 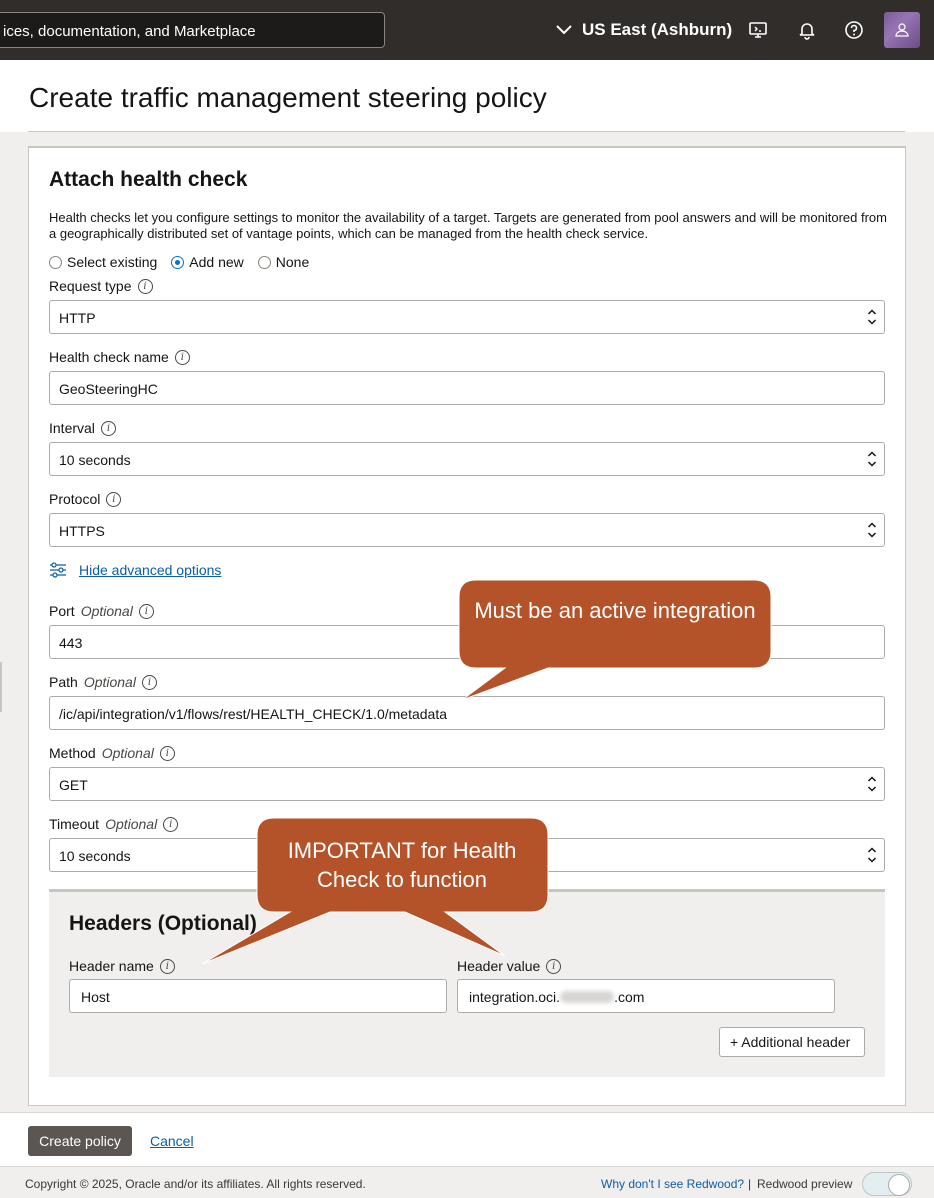 I want to click on header-value-prefix: integration.oci., so click(x=515, y=997).